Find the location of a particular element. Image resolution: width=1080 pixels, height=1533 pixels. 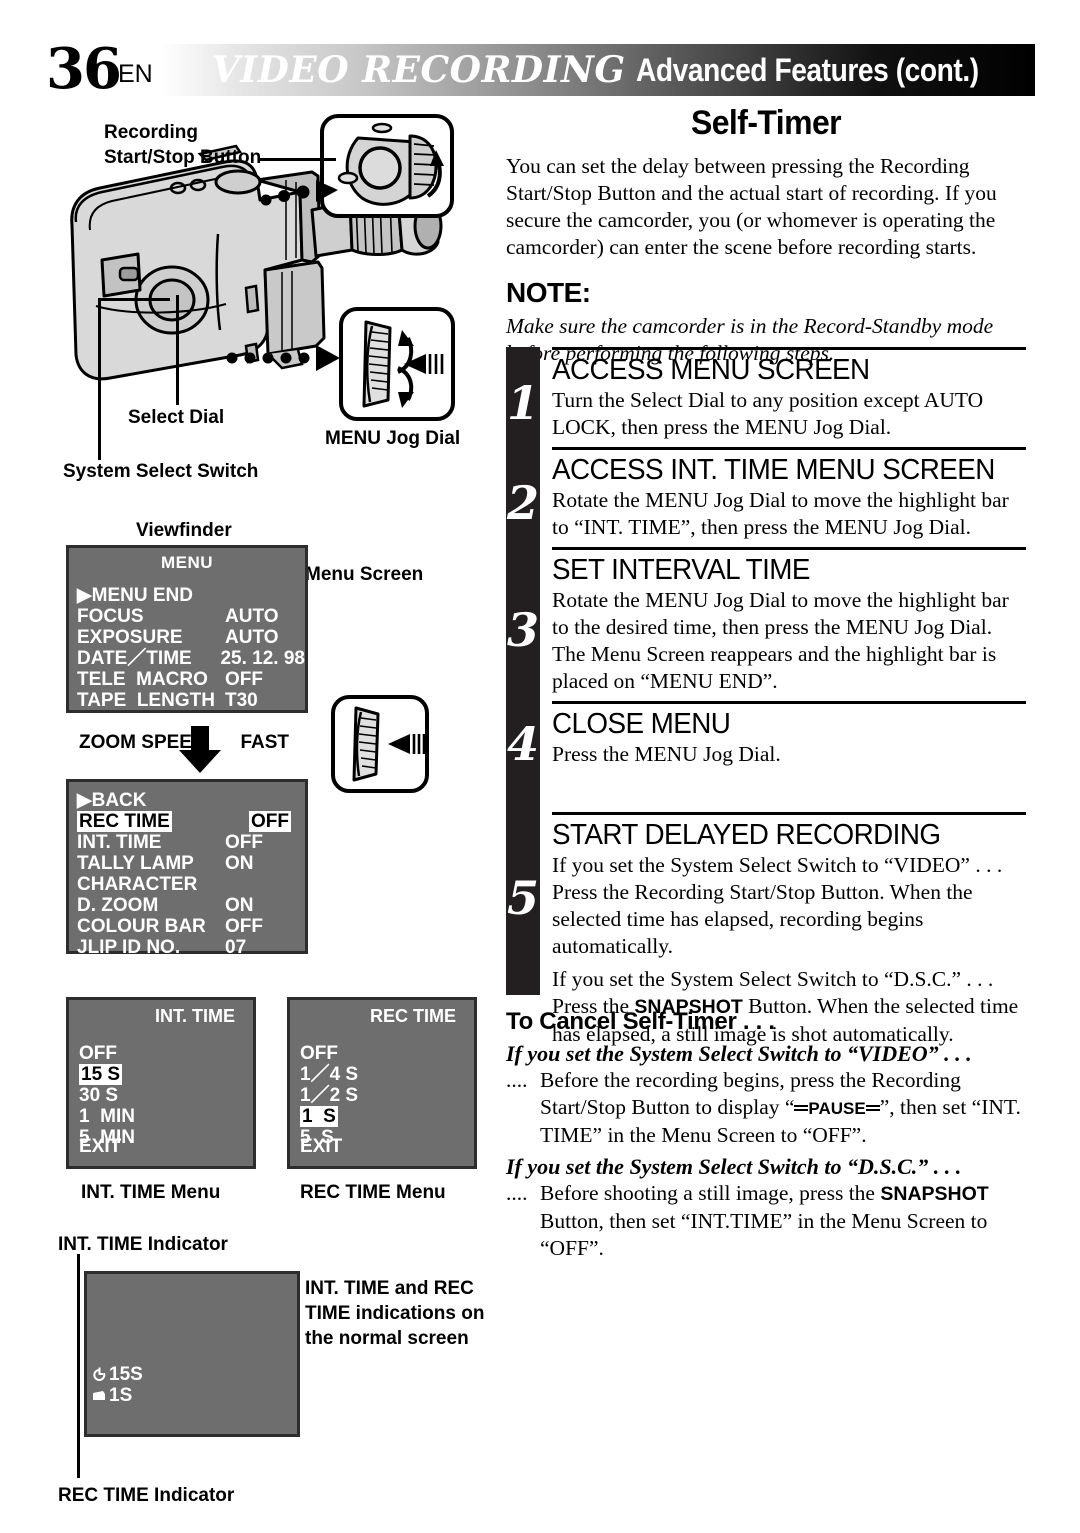

rec-time-indicator-value: 1S is located at coordinates (121, 1395).